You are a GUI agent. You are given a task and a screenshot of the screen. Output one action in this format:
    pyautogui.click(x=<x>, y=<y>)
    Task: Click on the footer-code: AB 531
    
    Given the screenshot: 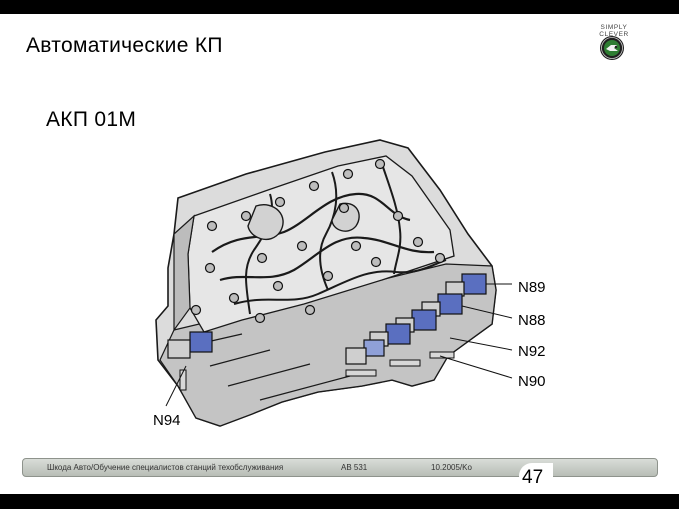 What is the action you would take?
    pyautogui.click(x=354, y=467)
    